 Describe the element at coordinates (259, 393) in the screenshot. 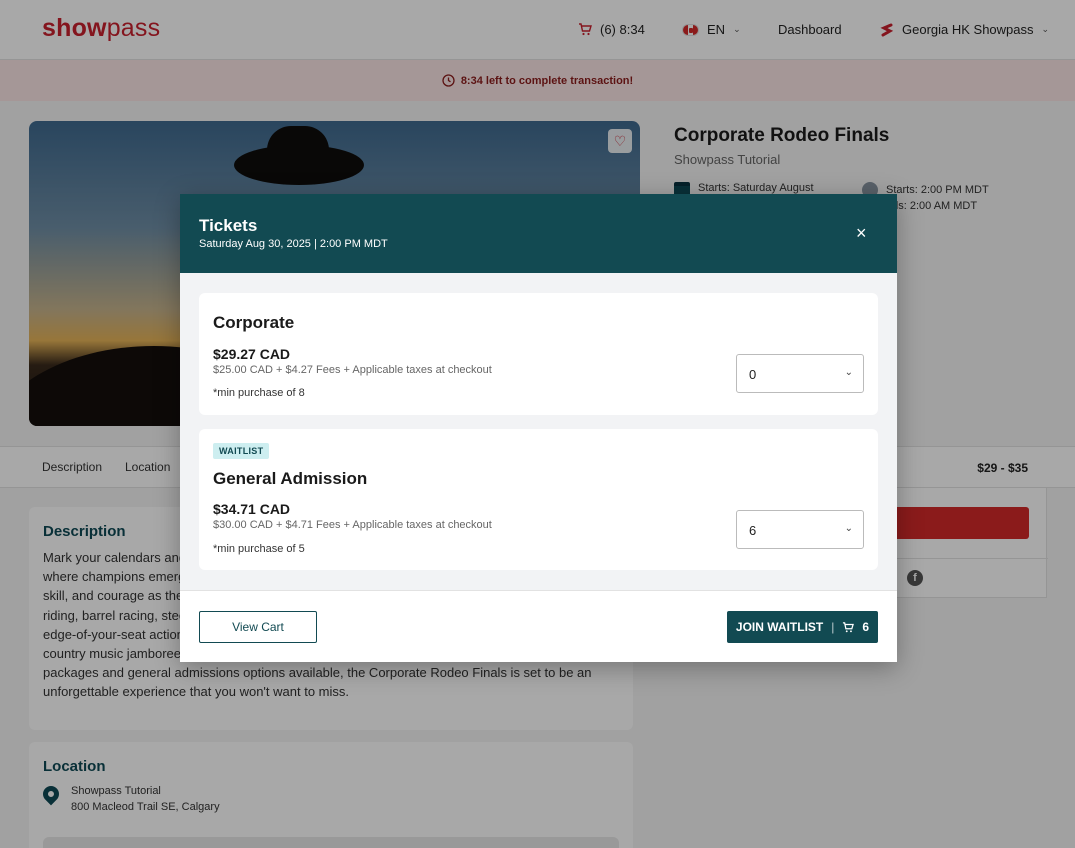

I see `ticket-min-purchase: *min purchase of 8` at that location.